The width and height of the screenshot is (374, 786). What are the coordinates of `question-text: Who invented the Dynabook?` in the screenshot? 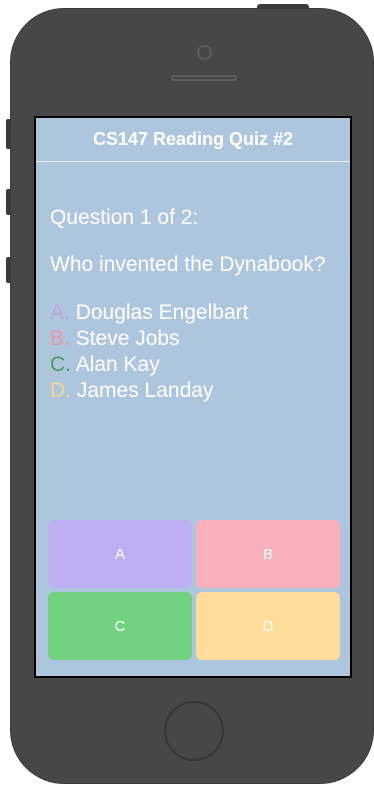 It's located at (188, 264).